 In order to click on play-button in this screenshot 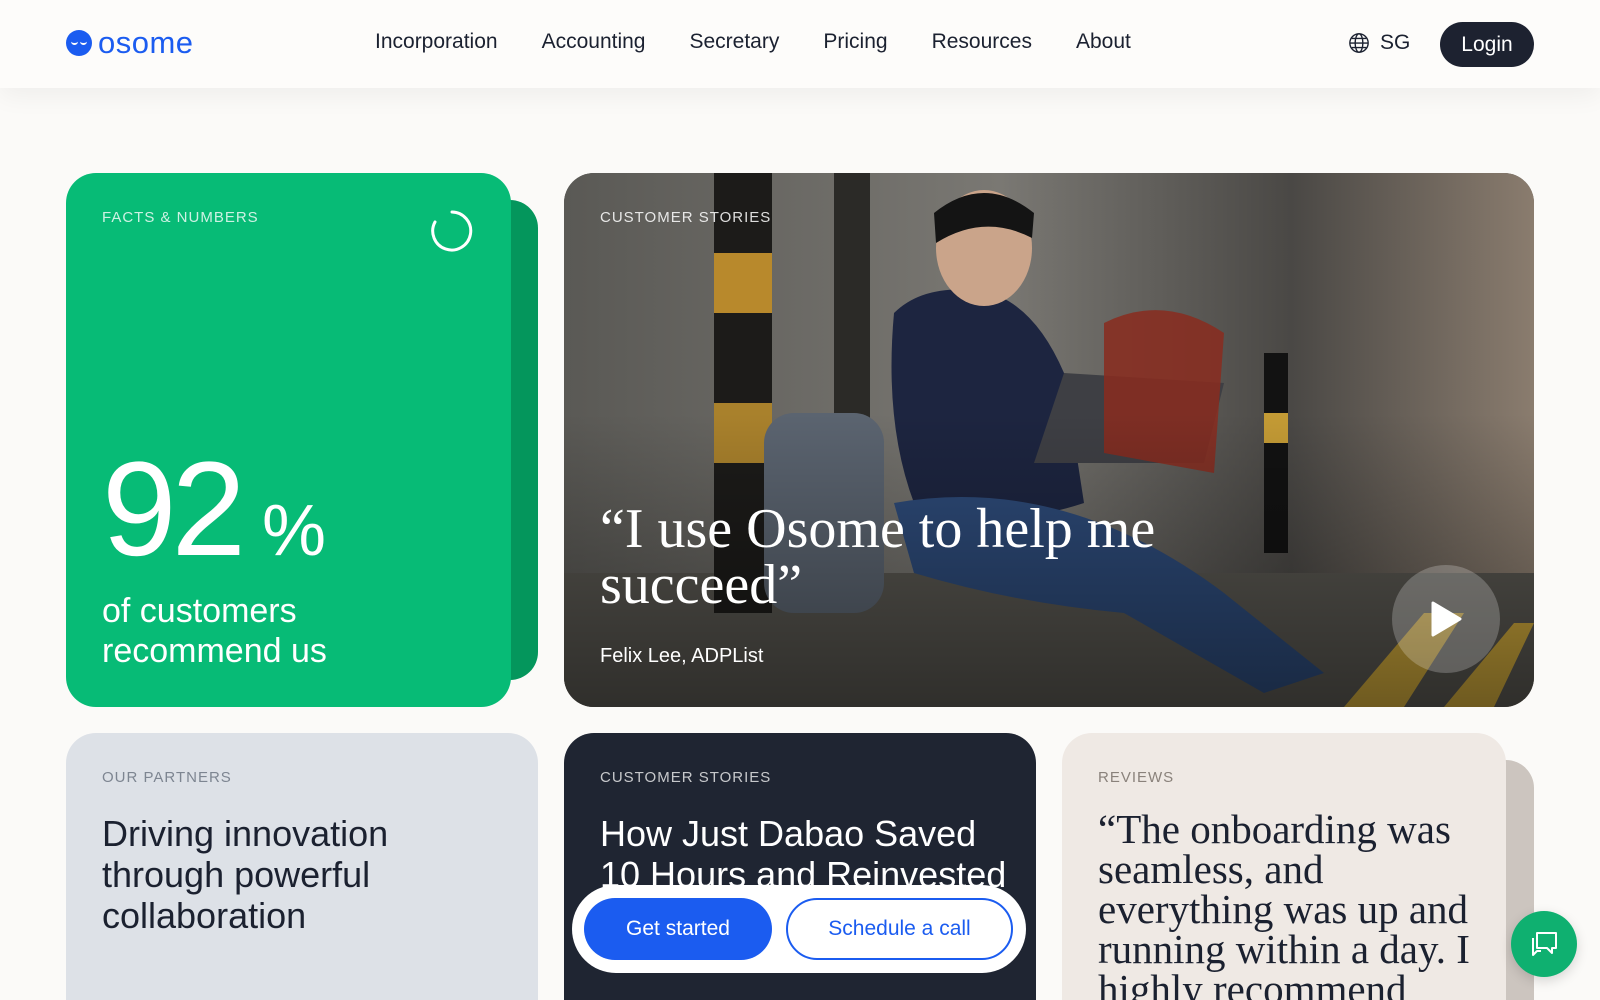, I will do `click(1446, 619)`.